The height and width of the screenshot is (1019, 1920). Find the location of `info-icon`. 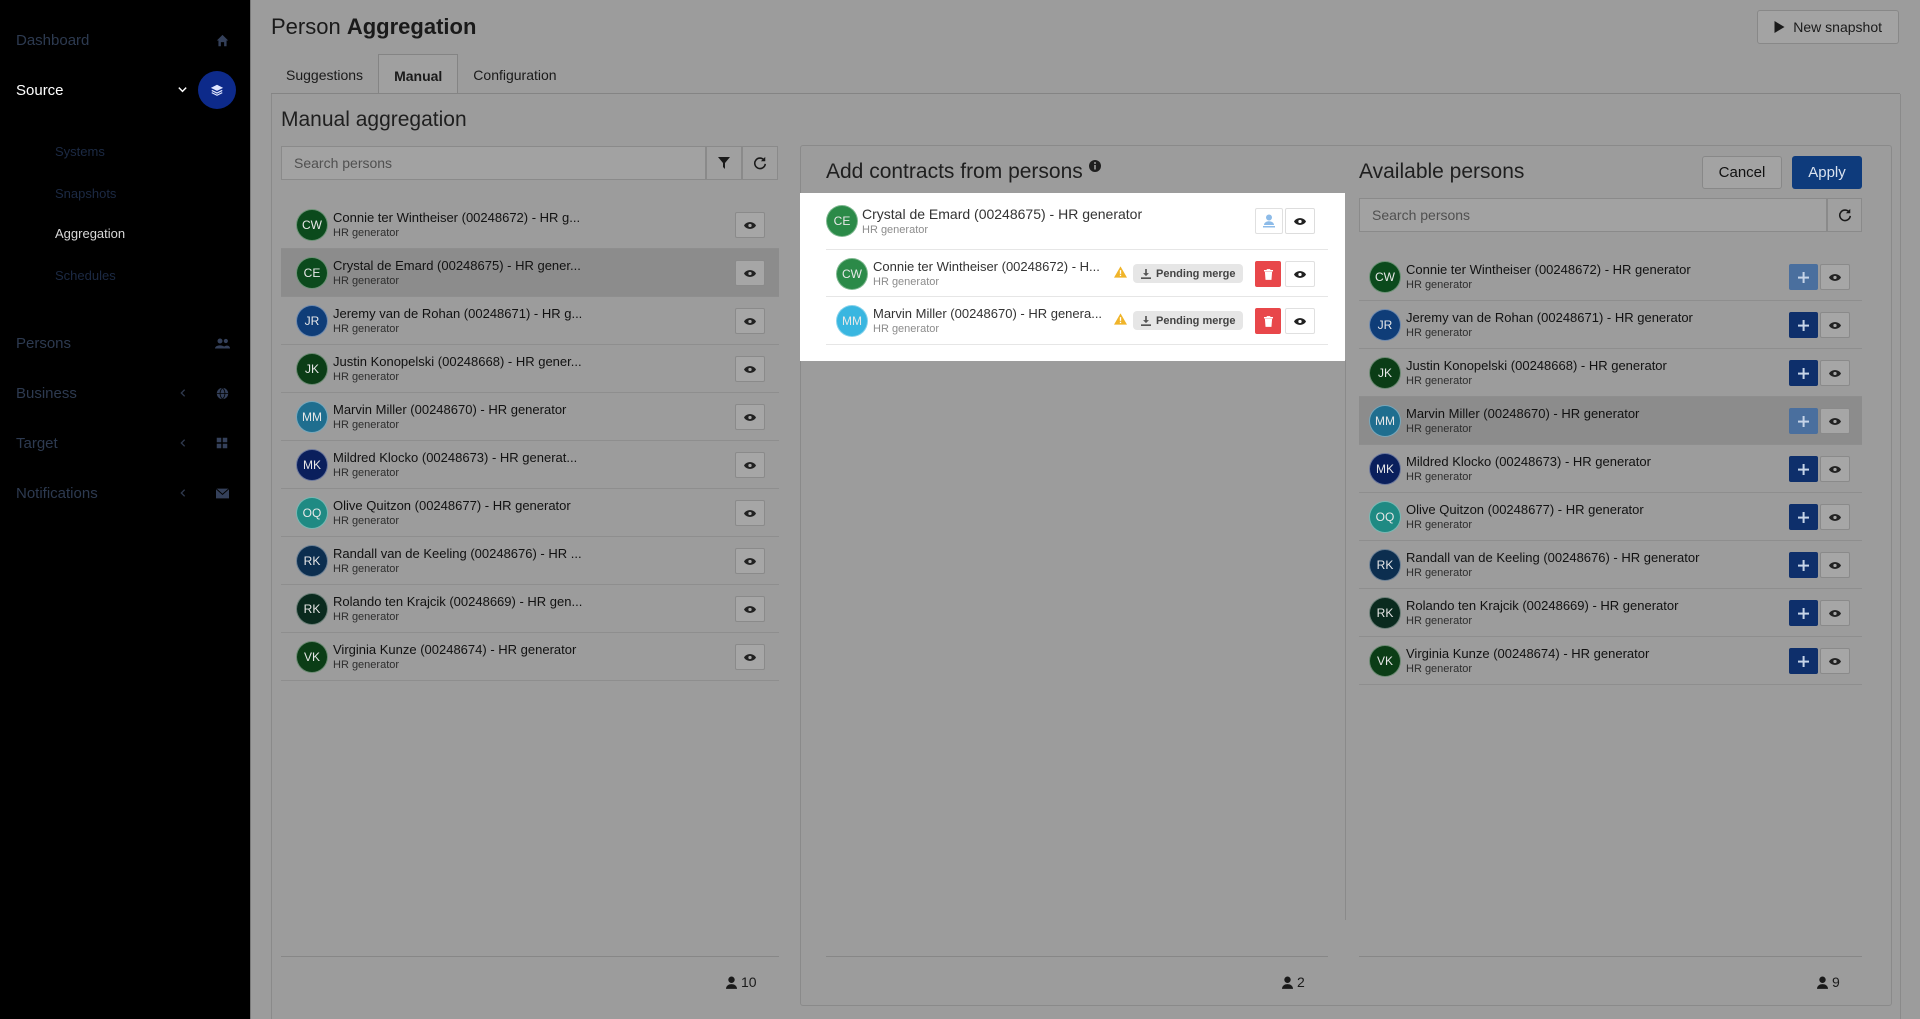

info-icon is located at coordinates (1094, 166).